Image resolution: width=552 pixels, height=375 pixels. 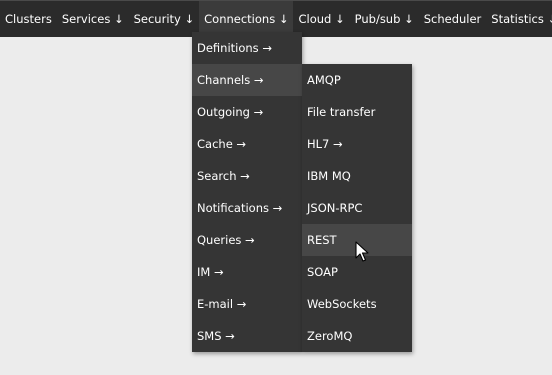 I want to click on channels-item-rest: REST, so click(x=357, y=240).